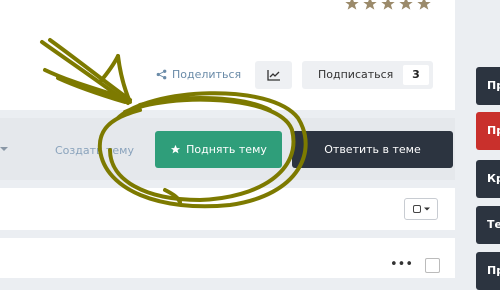 This screenshot has height=290, width=500. What do you see at coordinates (356, 74) in the screenshot?
I see `subscribe-label: Подписаться` at bounding box center [356, 74].